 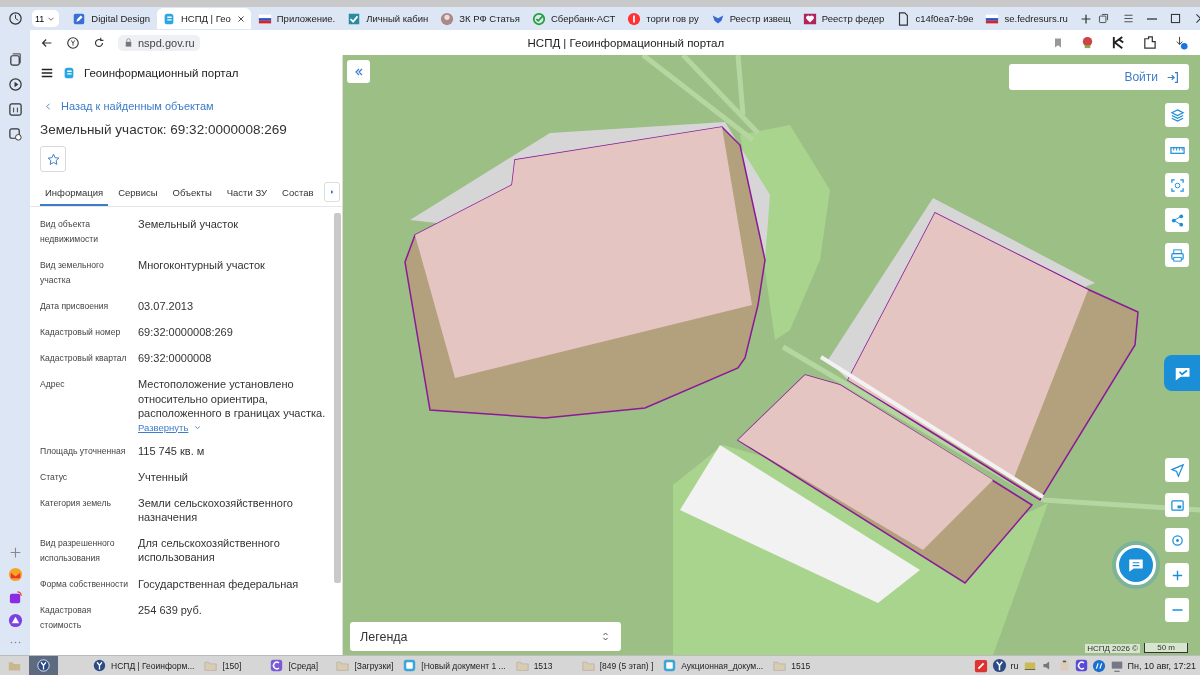 I want to click on minimap-button, so click(x=1177, y=505).